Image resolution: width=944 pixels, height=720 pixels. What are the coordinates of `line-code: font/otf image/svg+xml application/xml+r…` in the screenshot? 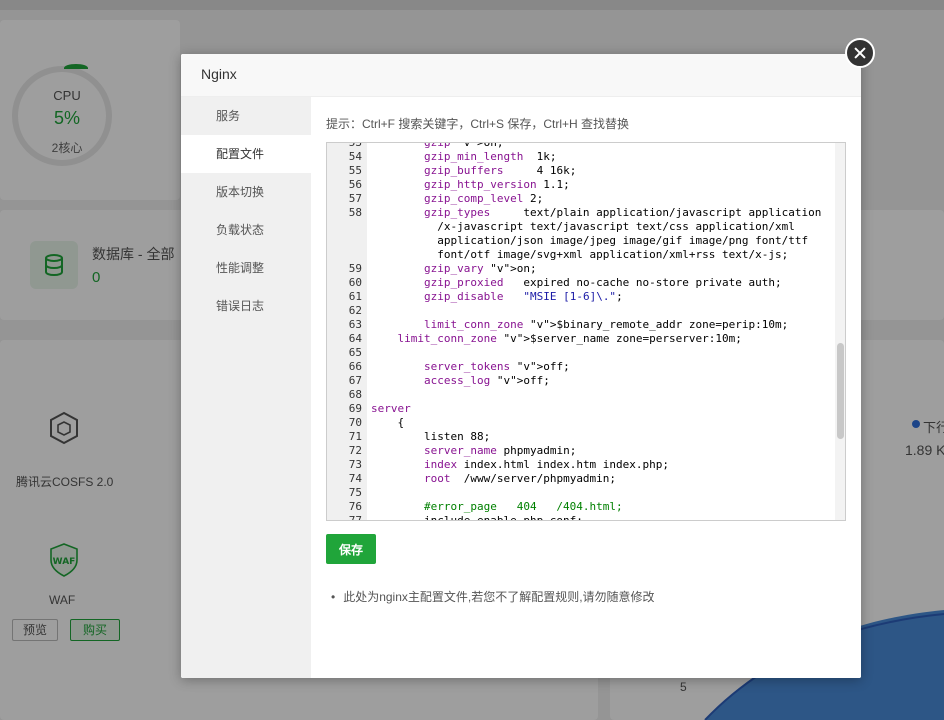 It's located at (579, 255).